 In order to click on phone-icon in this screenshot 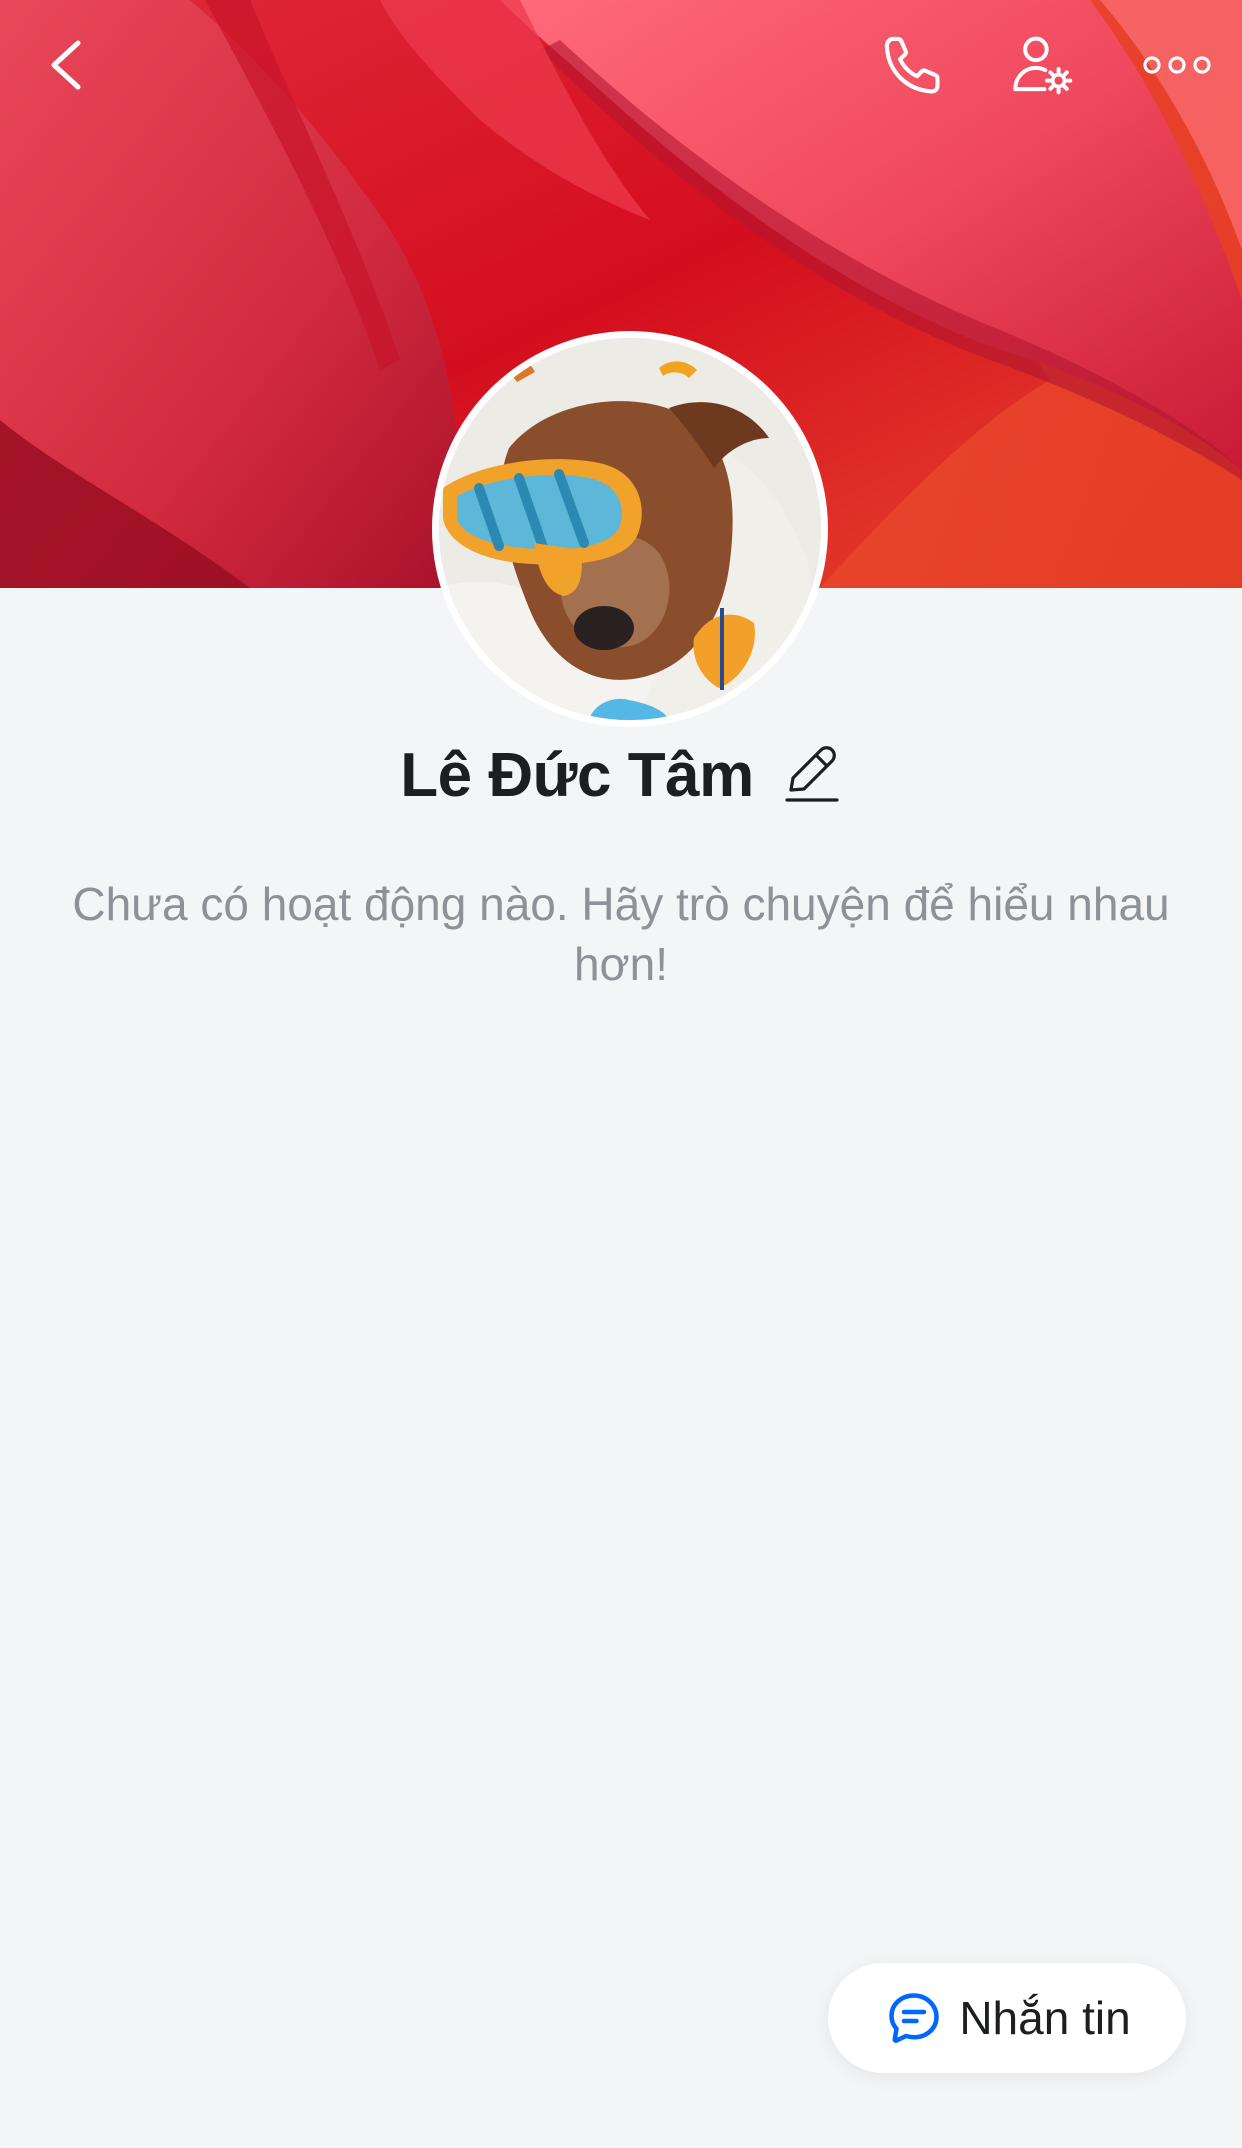, I will do `click(912, 65)`.